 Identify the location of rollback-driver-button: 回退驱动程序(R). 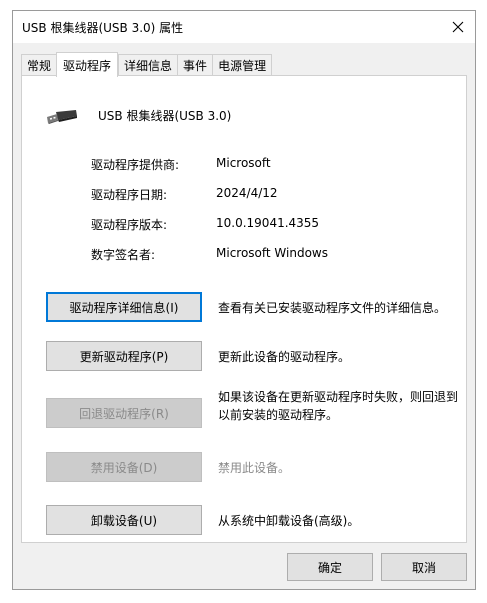
(124, 413).